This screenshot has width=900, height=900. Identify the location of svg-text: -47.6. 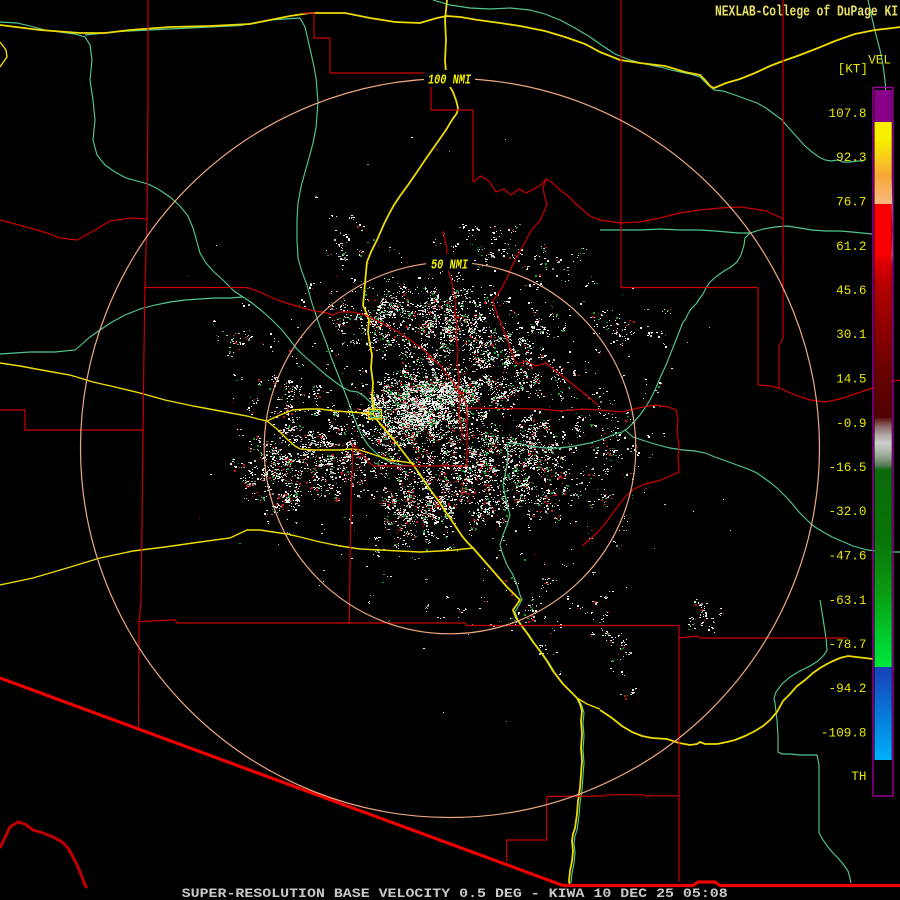
(848, 556).